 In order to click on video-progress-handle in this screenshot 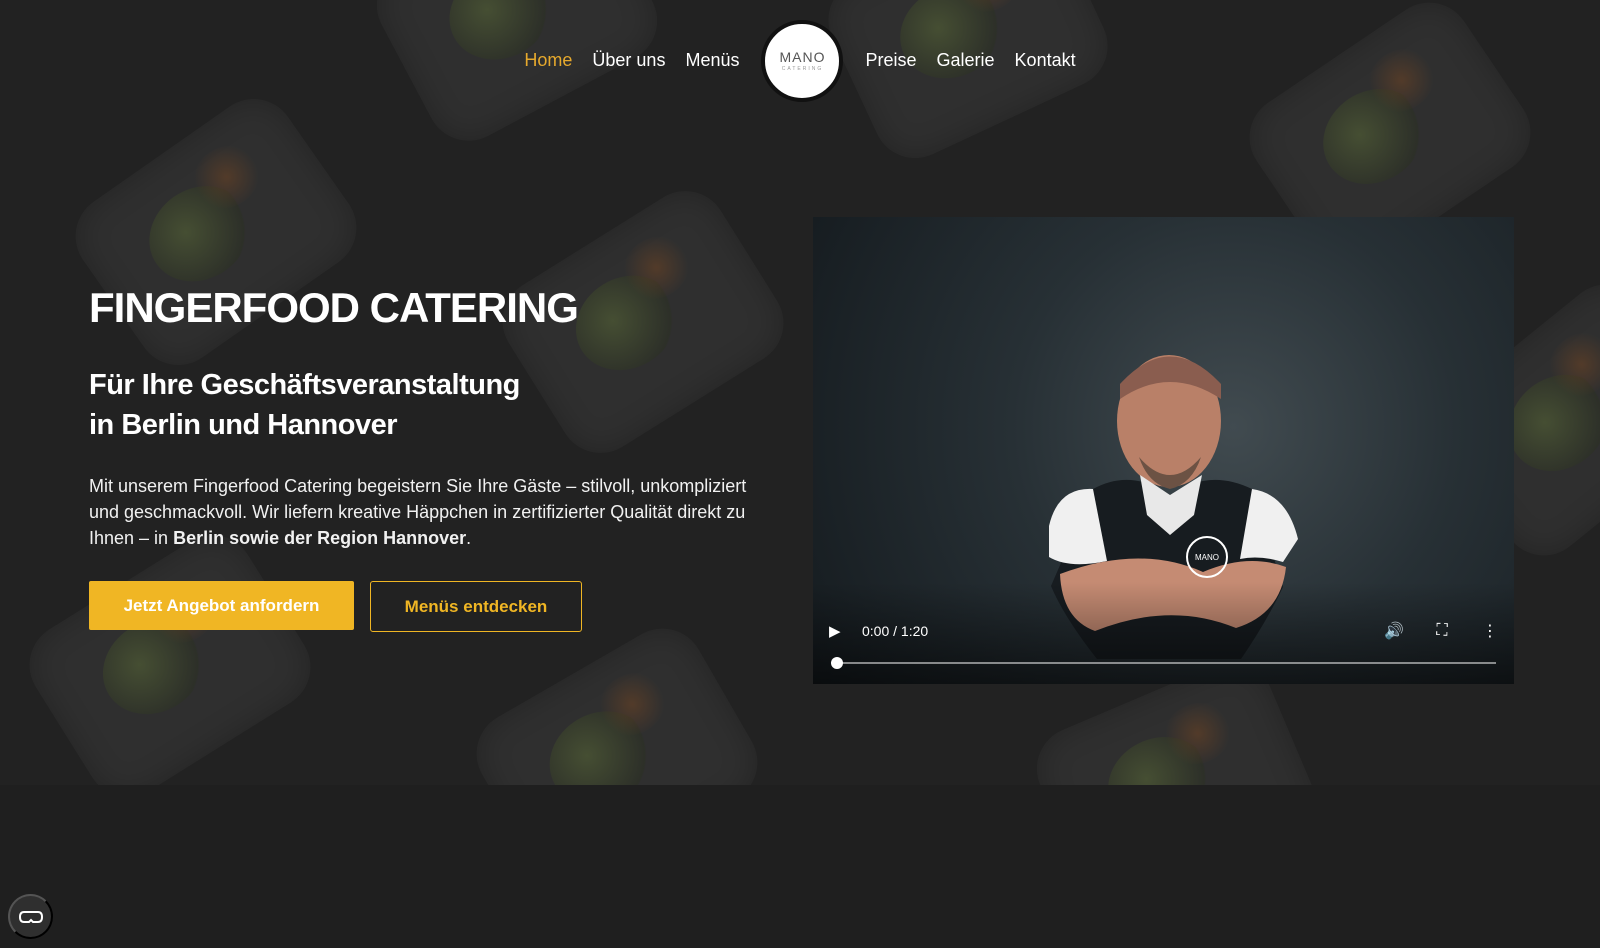, I will do `click(837, 663)`.